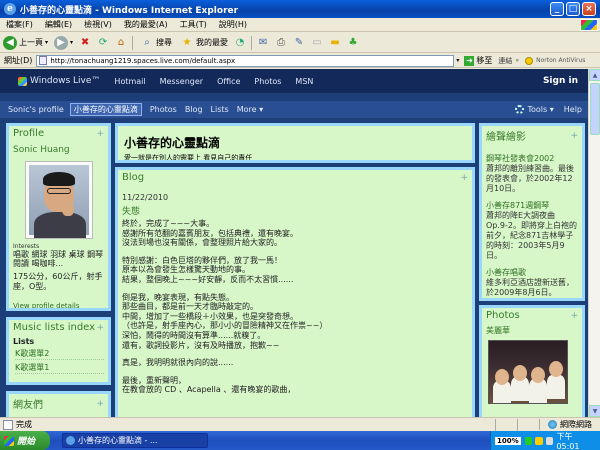 The image size is (600, 450). Describe the element at coordinates (220, 109) in the screenshot. I see `nav-lists: Lists` at that location.